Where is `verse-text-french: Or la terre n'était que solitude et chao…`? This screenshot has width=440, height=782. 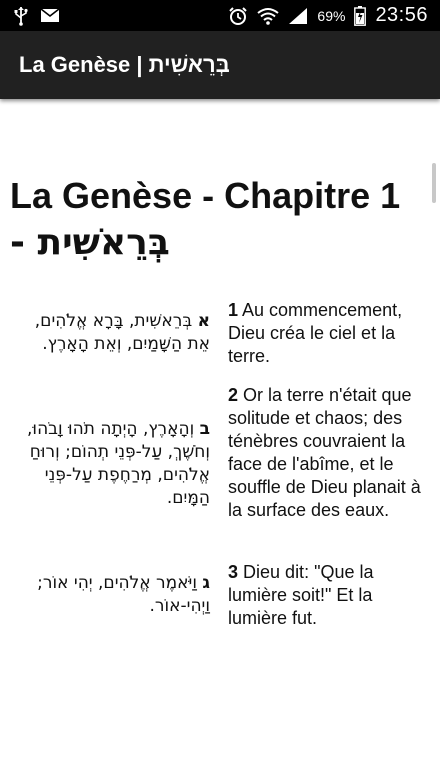 verse-text-french: Or la terre n'était que solitude et chao… is located at coordinates (324, 452).